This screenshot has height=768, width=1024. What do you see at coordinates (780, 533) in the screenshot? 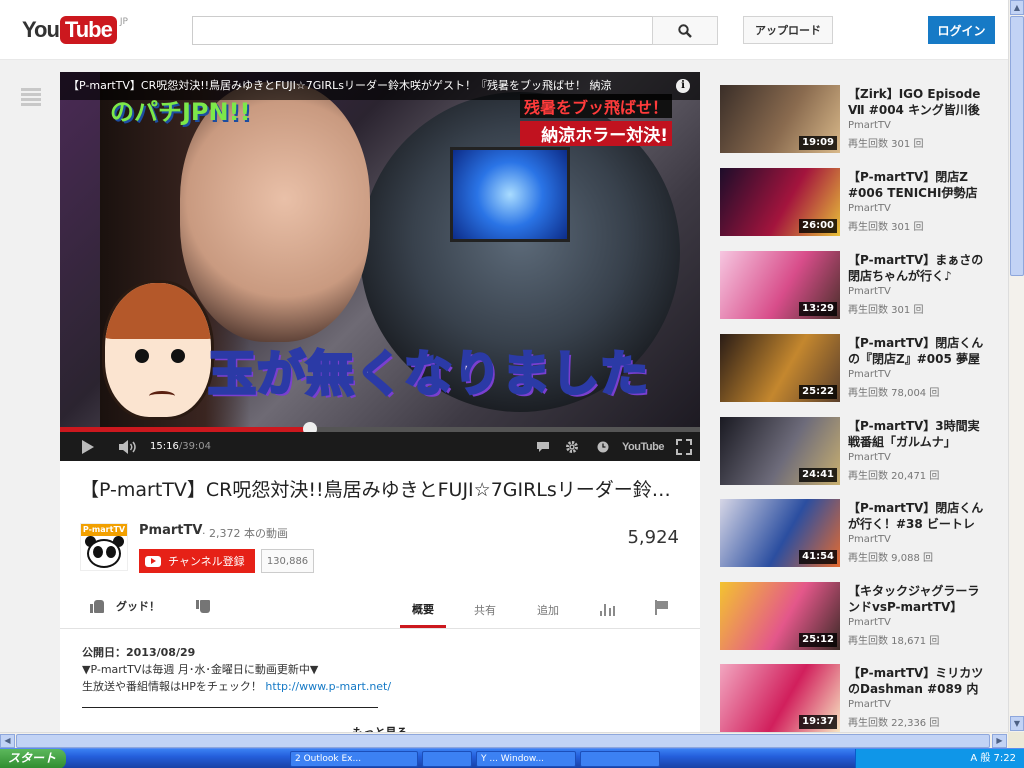
I see `related-thumbnail: 41:54` at bounding box center [780, 533].